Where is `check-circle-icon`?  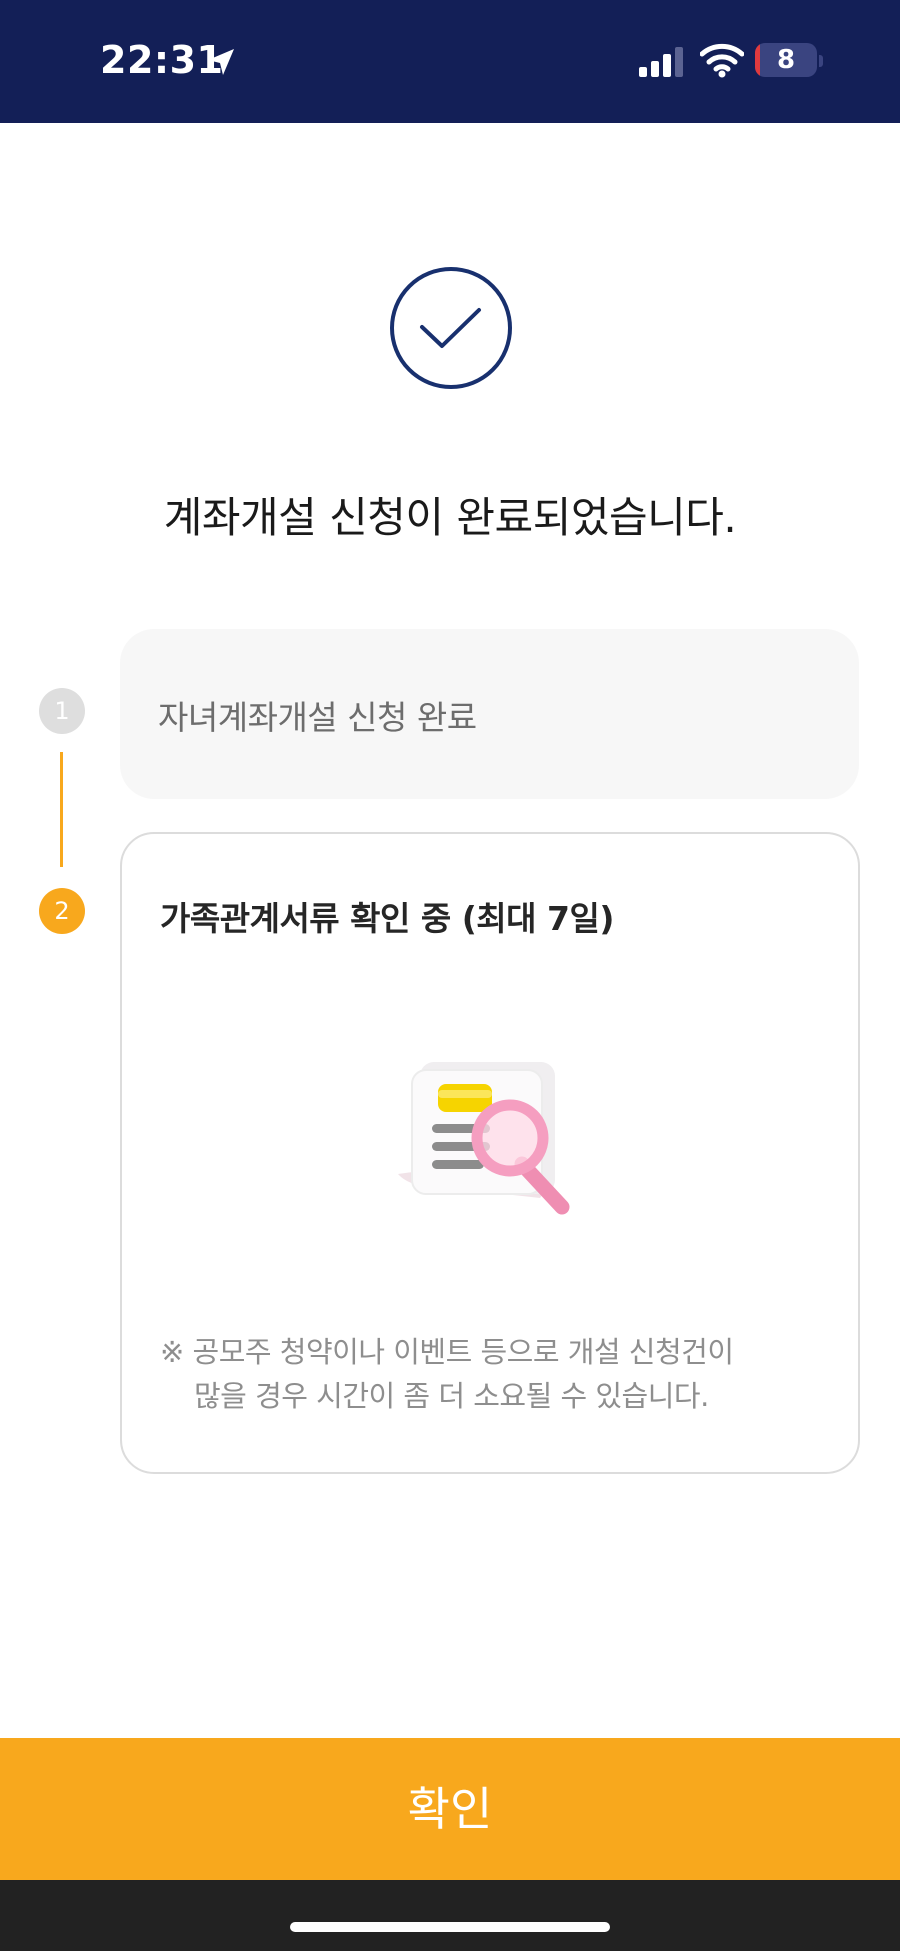
check-circle-icon is located at coordinates (451, 328).